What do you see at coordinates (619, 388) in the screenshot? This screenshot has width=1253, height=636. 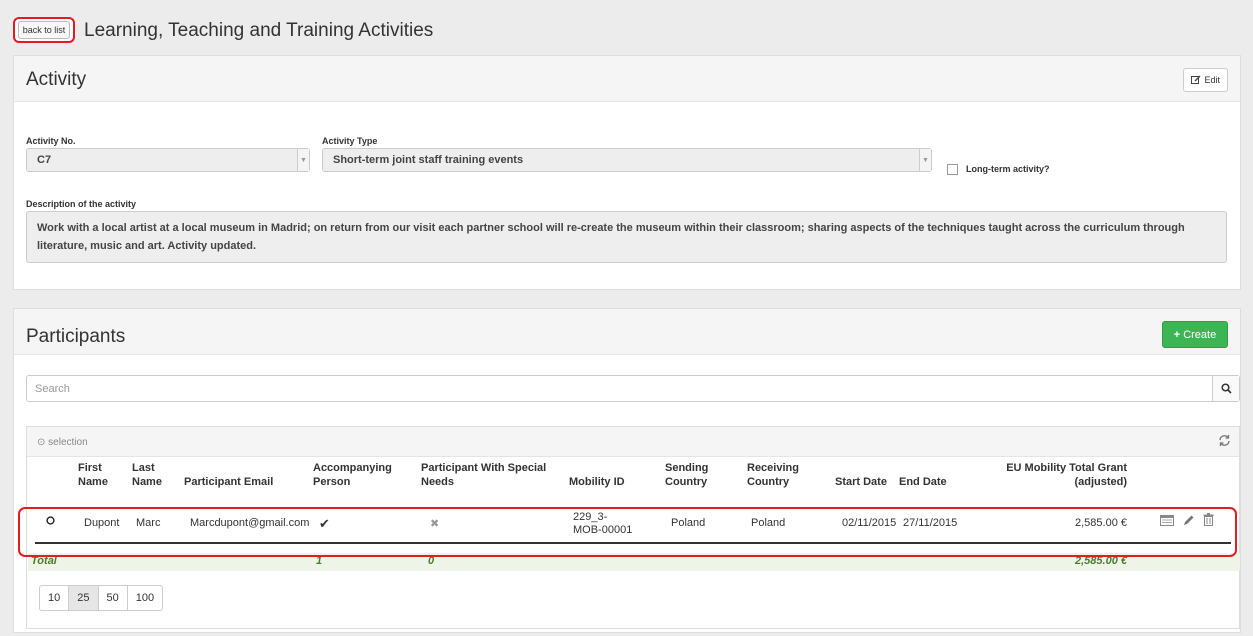 I see `search-input` at bounding box center [619, 388].